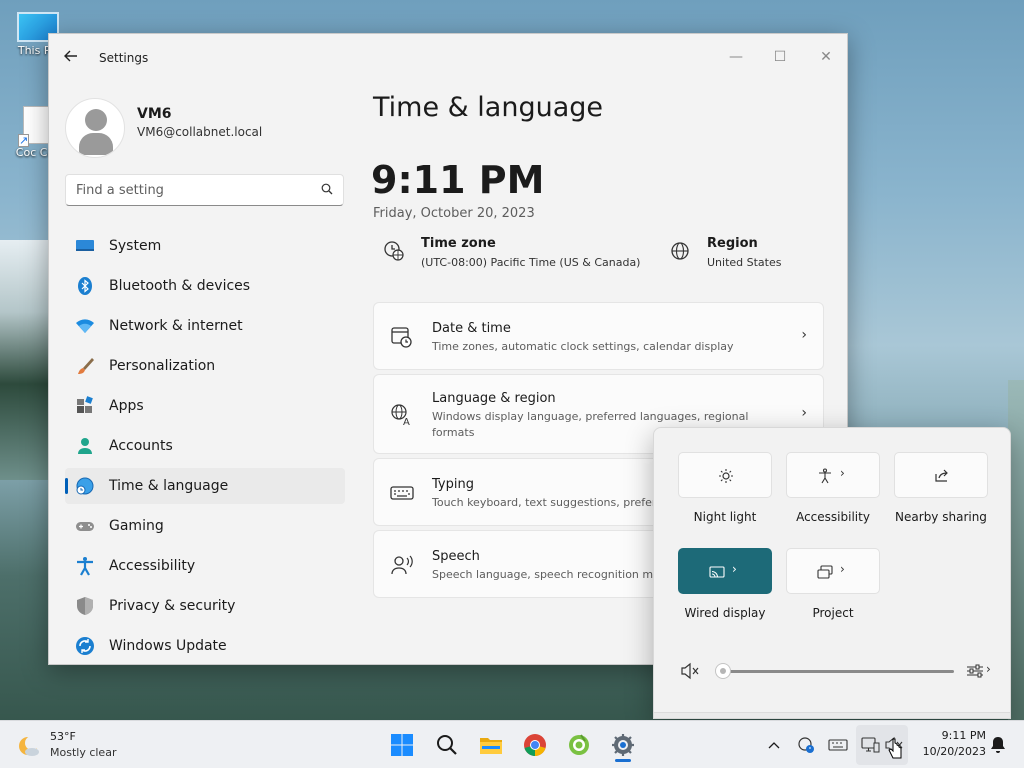  What do you see at coordinates (838, 671) in the screenshot?
I see `volume-slider-track` at bounding box center [838, 671].